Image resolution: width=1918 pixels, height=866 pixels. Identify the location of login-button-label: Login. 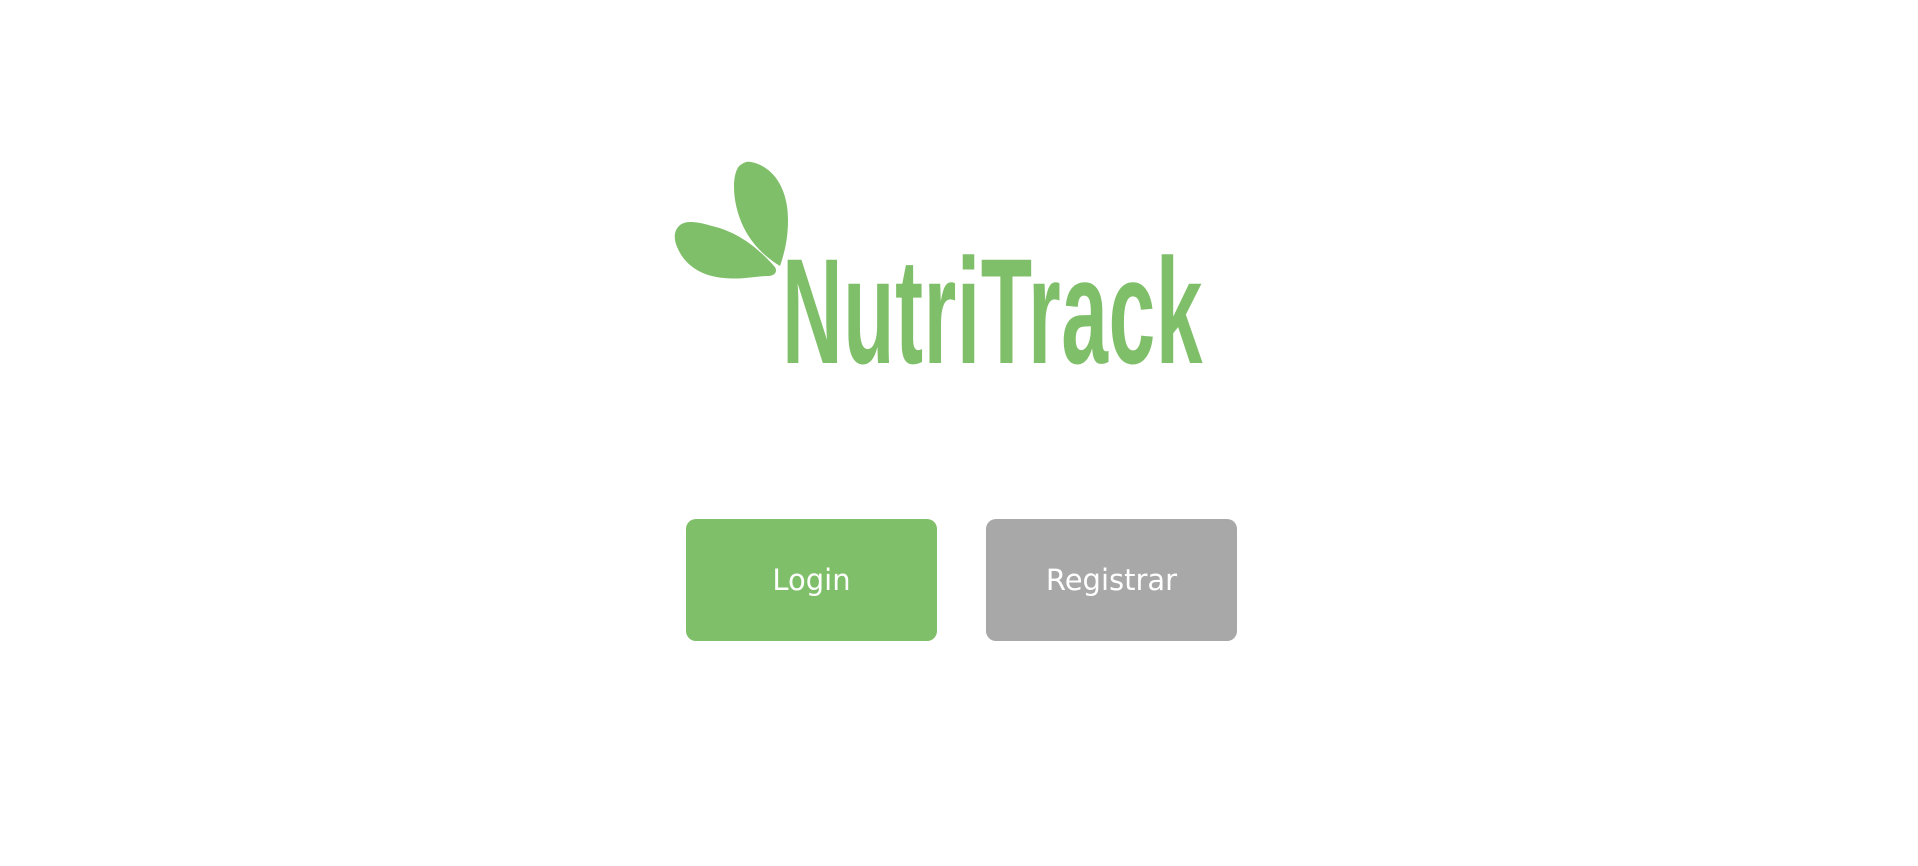
(811, 580).